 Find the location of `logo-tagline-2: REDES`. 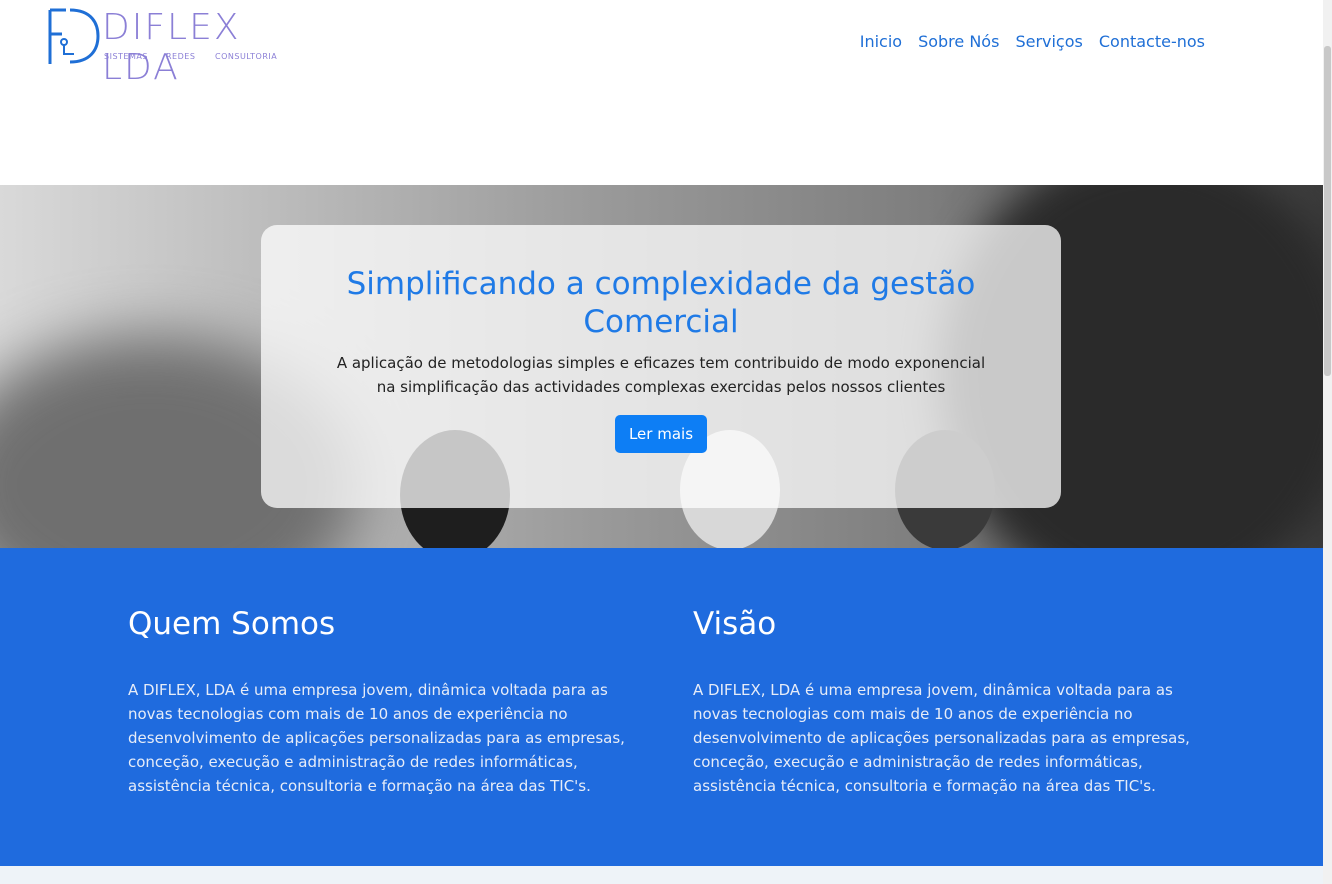

logo-tagline-2: REDES is located at coordinates (181, 56).